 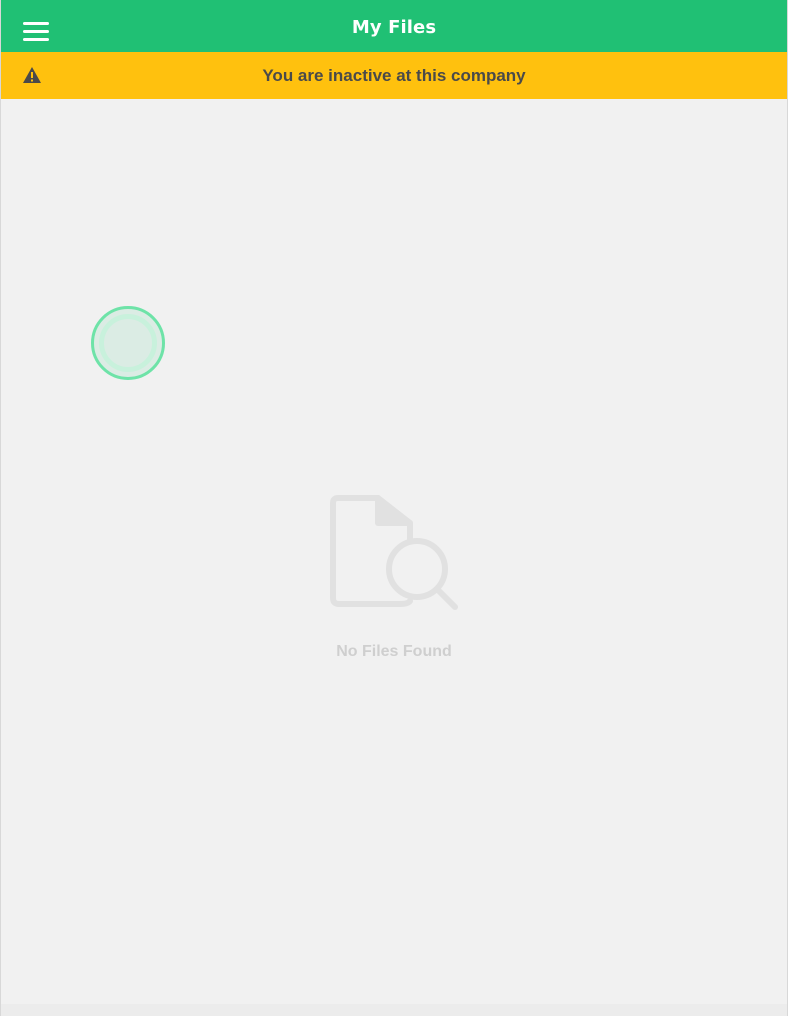 I want to click on bottom-edge, so click(x=394, y=1010).